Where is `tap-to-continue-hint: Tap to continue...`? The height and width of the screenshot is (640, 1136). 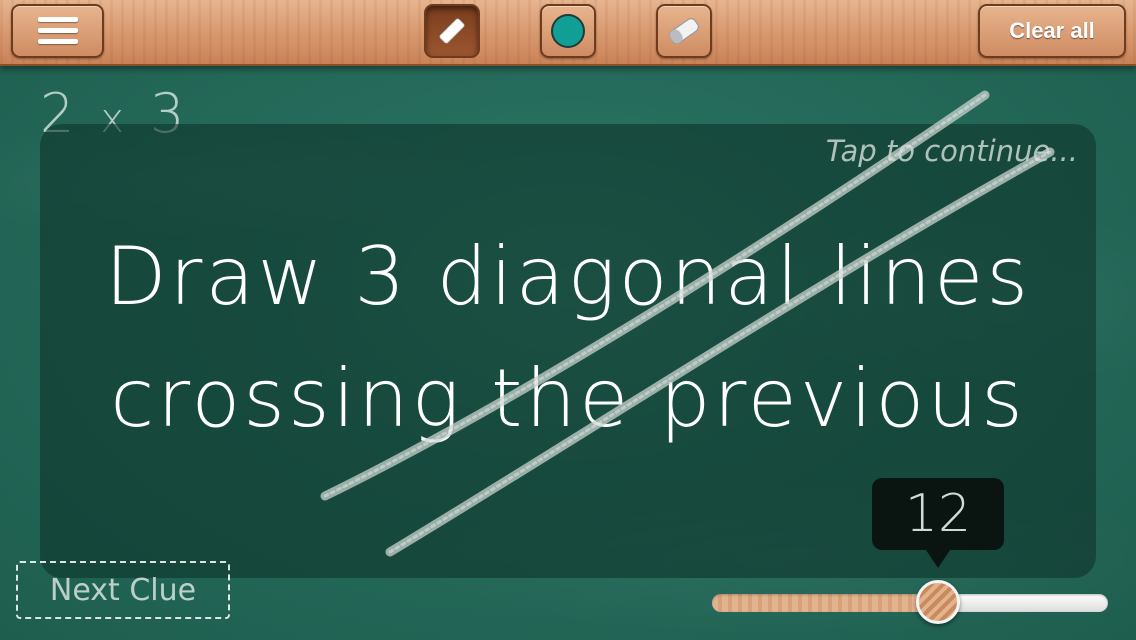 tap-to-continue-hint: Tap to continue... is located at coordinates (951, 151).